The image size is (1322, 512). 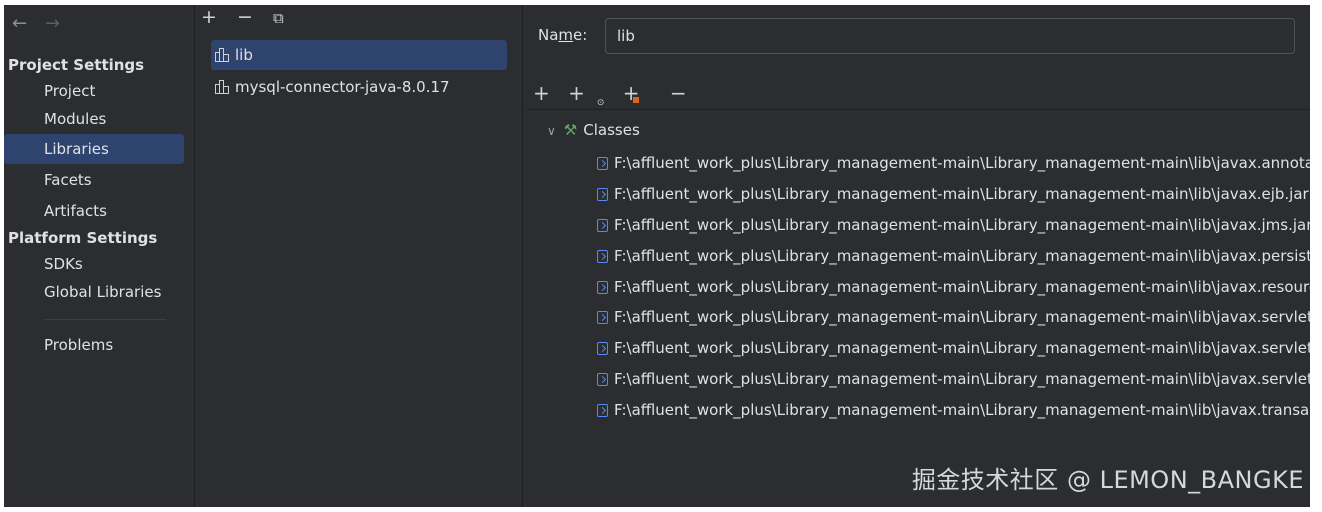 I want to click on name-label: Name:, so click(x=563, y=35).